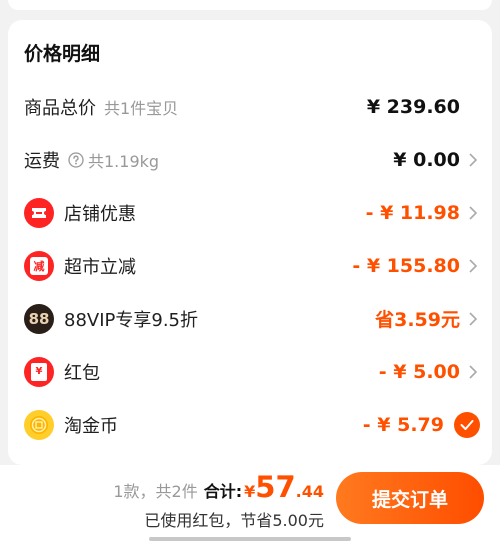  I want to click on saving-note: 已使用红包，节省5.00元, so click(234, 520).